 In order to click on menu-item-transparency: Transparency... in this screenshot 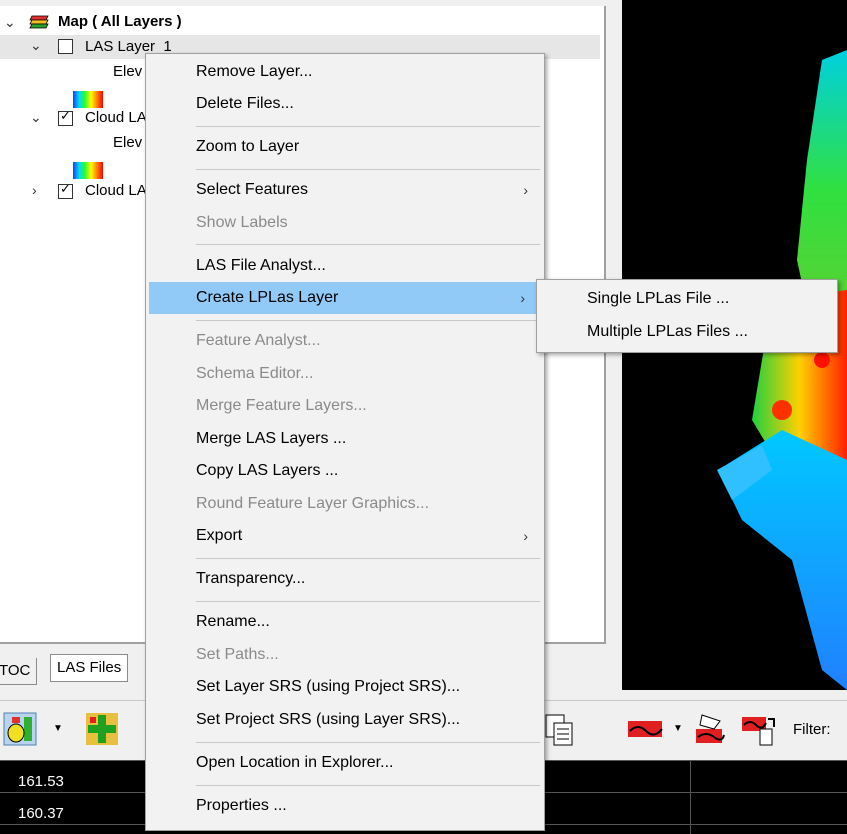, I will do `click(345, 579)`.